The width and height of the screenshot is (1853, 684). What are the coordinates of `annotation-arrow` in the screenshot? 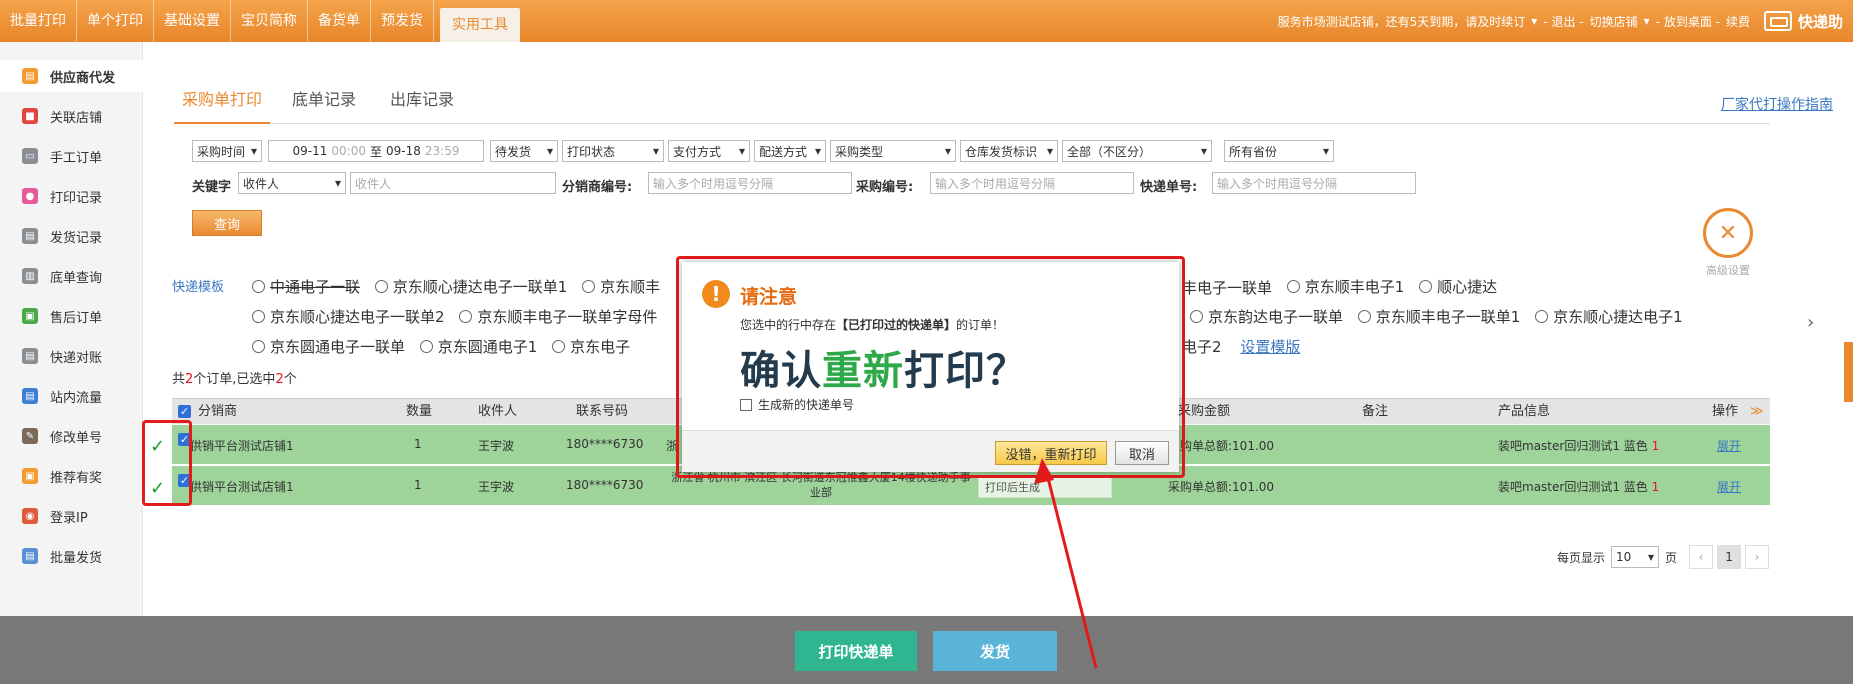 It's located at (1066, 563).